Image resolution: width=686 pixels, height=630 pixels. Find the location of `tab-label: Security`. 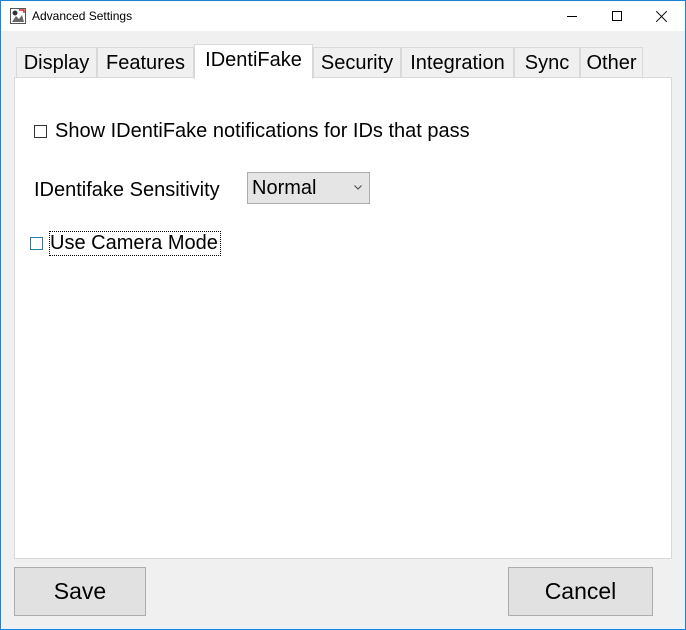

tab-label: Security is located at coordinates (357, 62).